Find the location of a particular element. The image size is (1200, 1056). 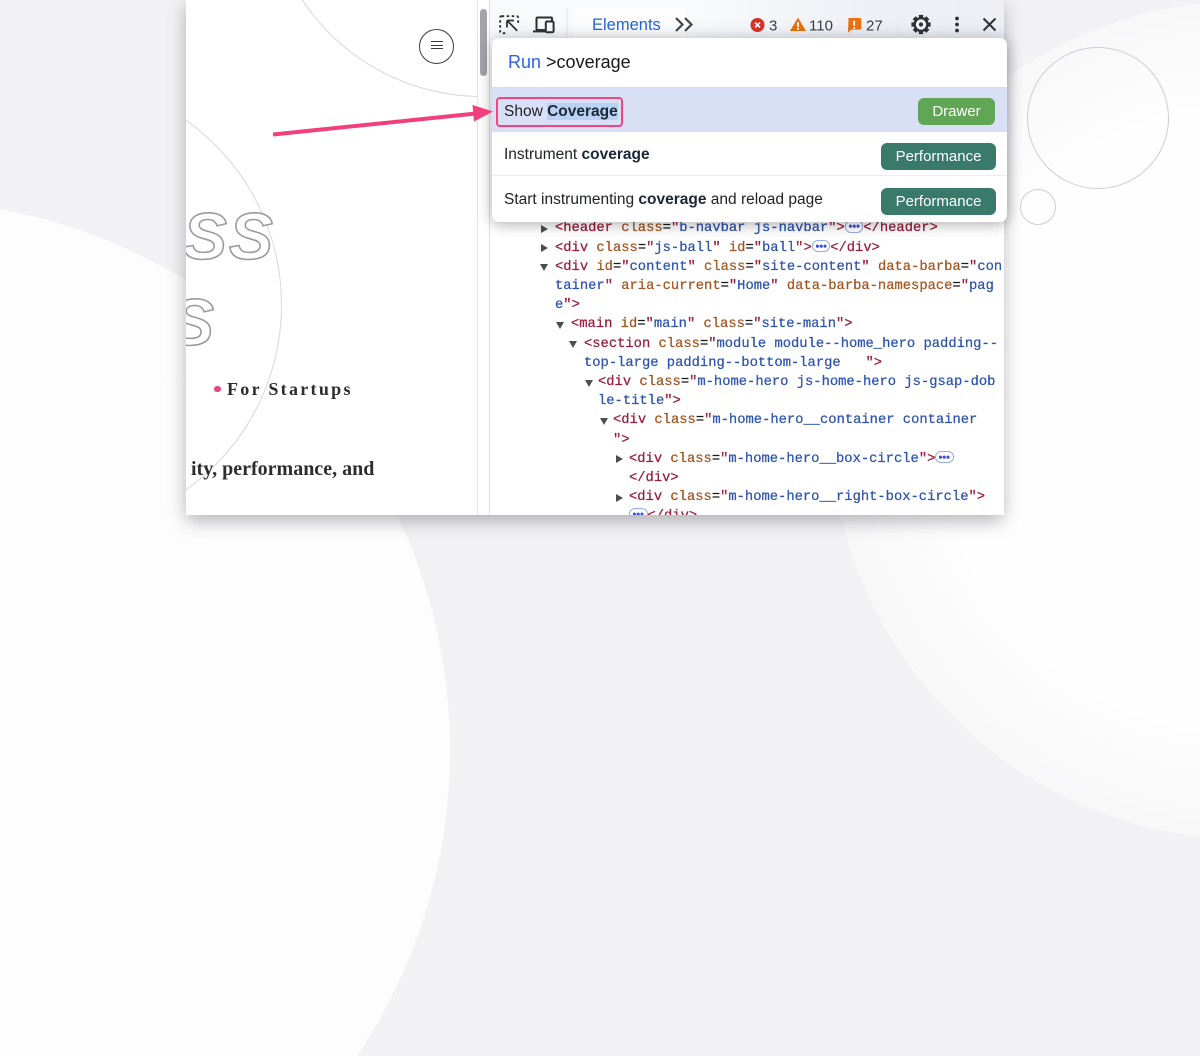

svg-text: Elements is located at coordinates (626, 25).